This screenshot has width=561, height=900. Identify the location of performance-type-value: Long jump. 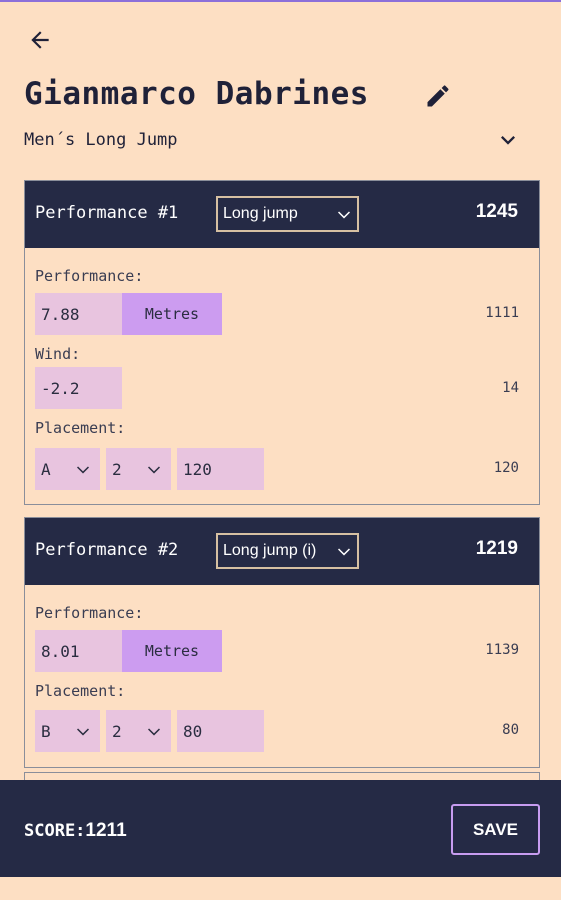
(260, 213).